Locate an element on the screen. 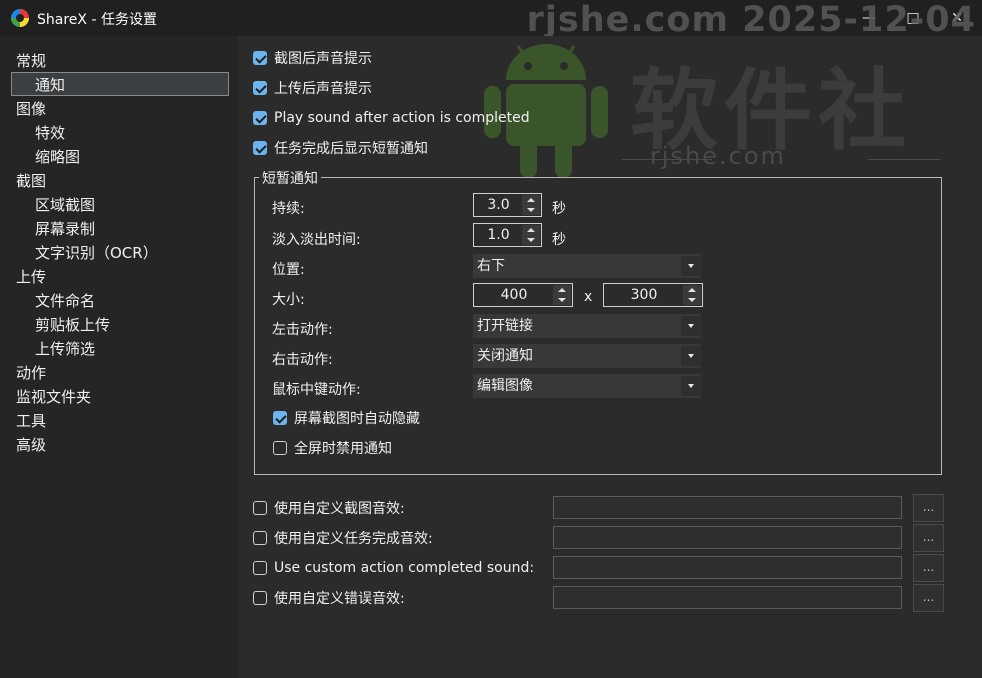 Image resolution: width=982 pixels, height=678 pixels. sidebar-item-thumbnail: 缩略图 is located at coordinates (57, 157).